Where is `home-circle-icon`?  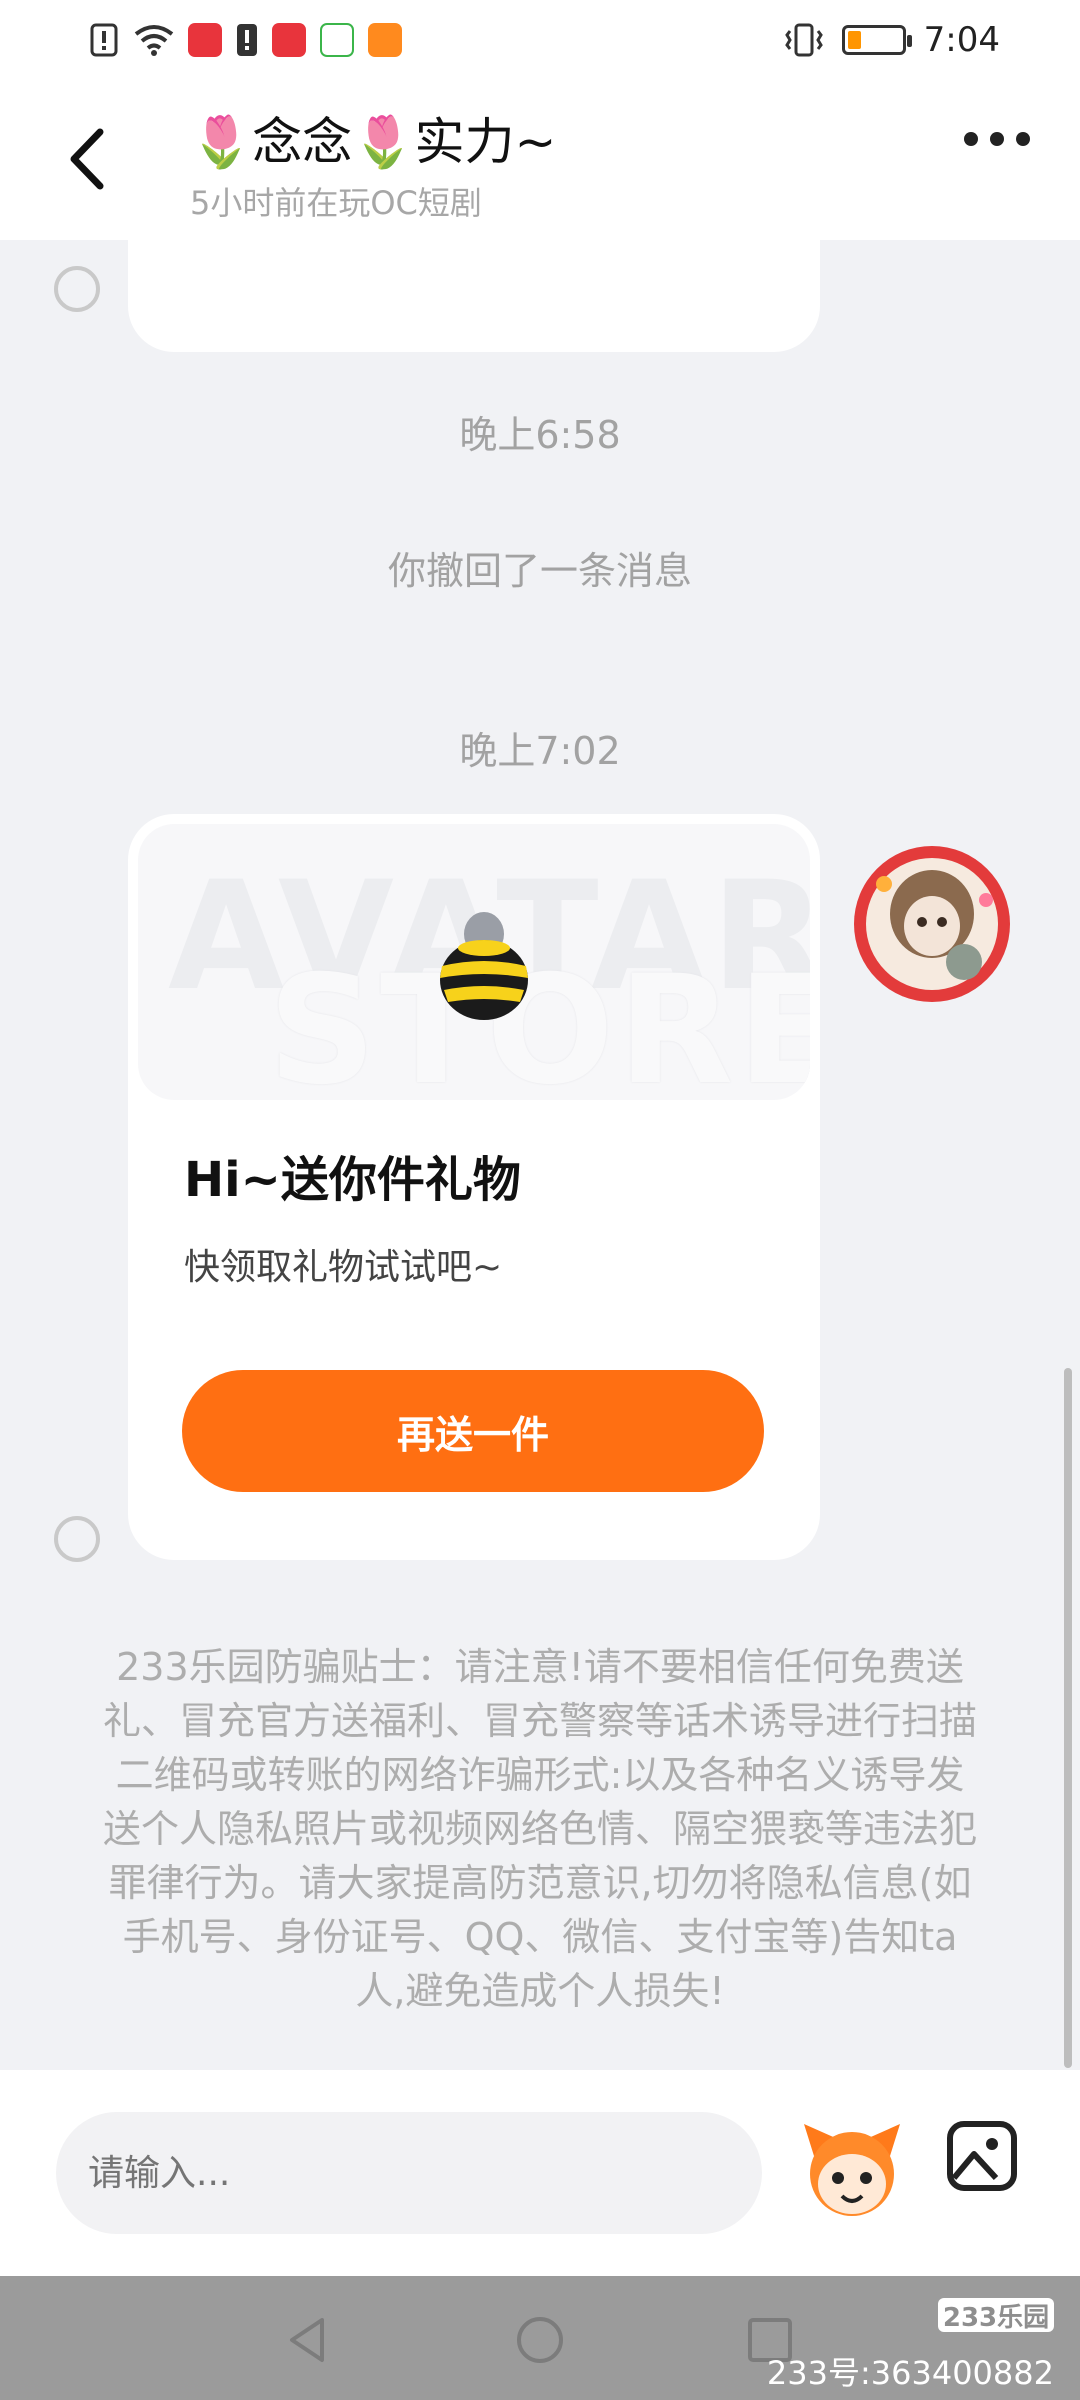
home-circle-icon is located at coordinates (540, 2340).